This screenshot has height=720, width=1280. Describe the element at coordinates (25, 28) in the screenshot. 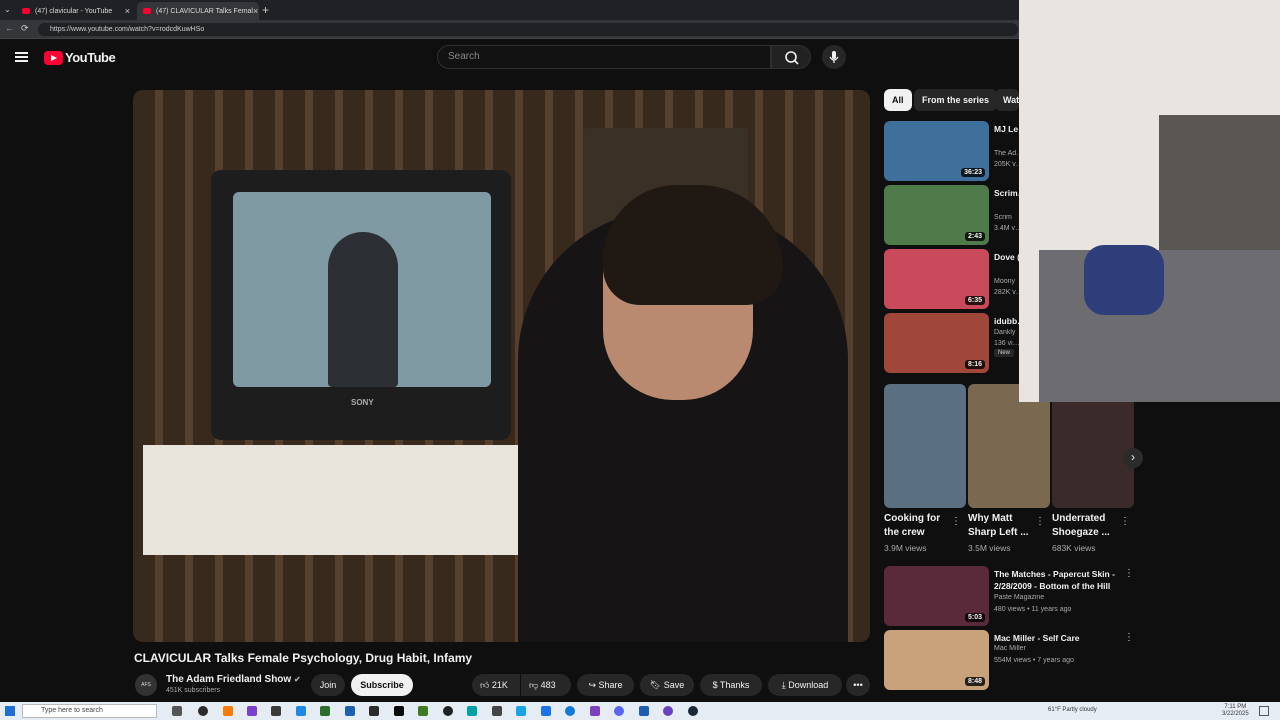

I see `reload-icon: ⟳` at that location.